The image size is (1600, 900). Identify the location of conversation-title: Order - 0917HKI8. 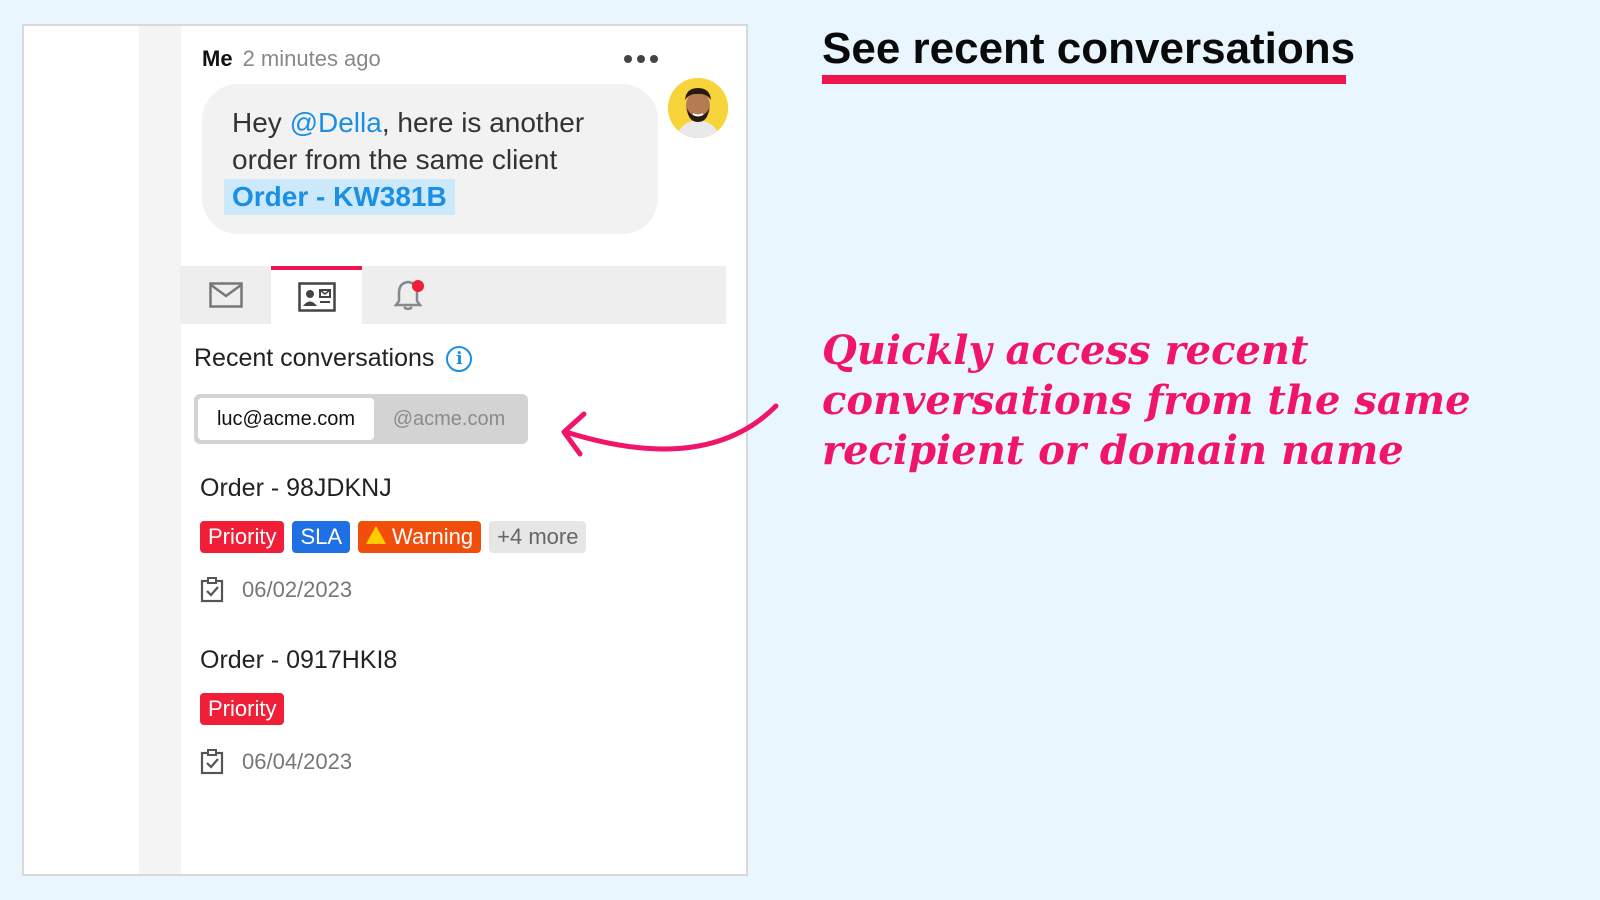
(298, 660).